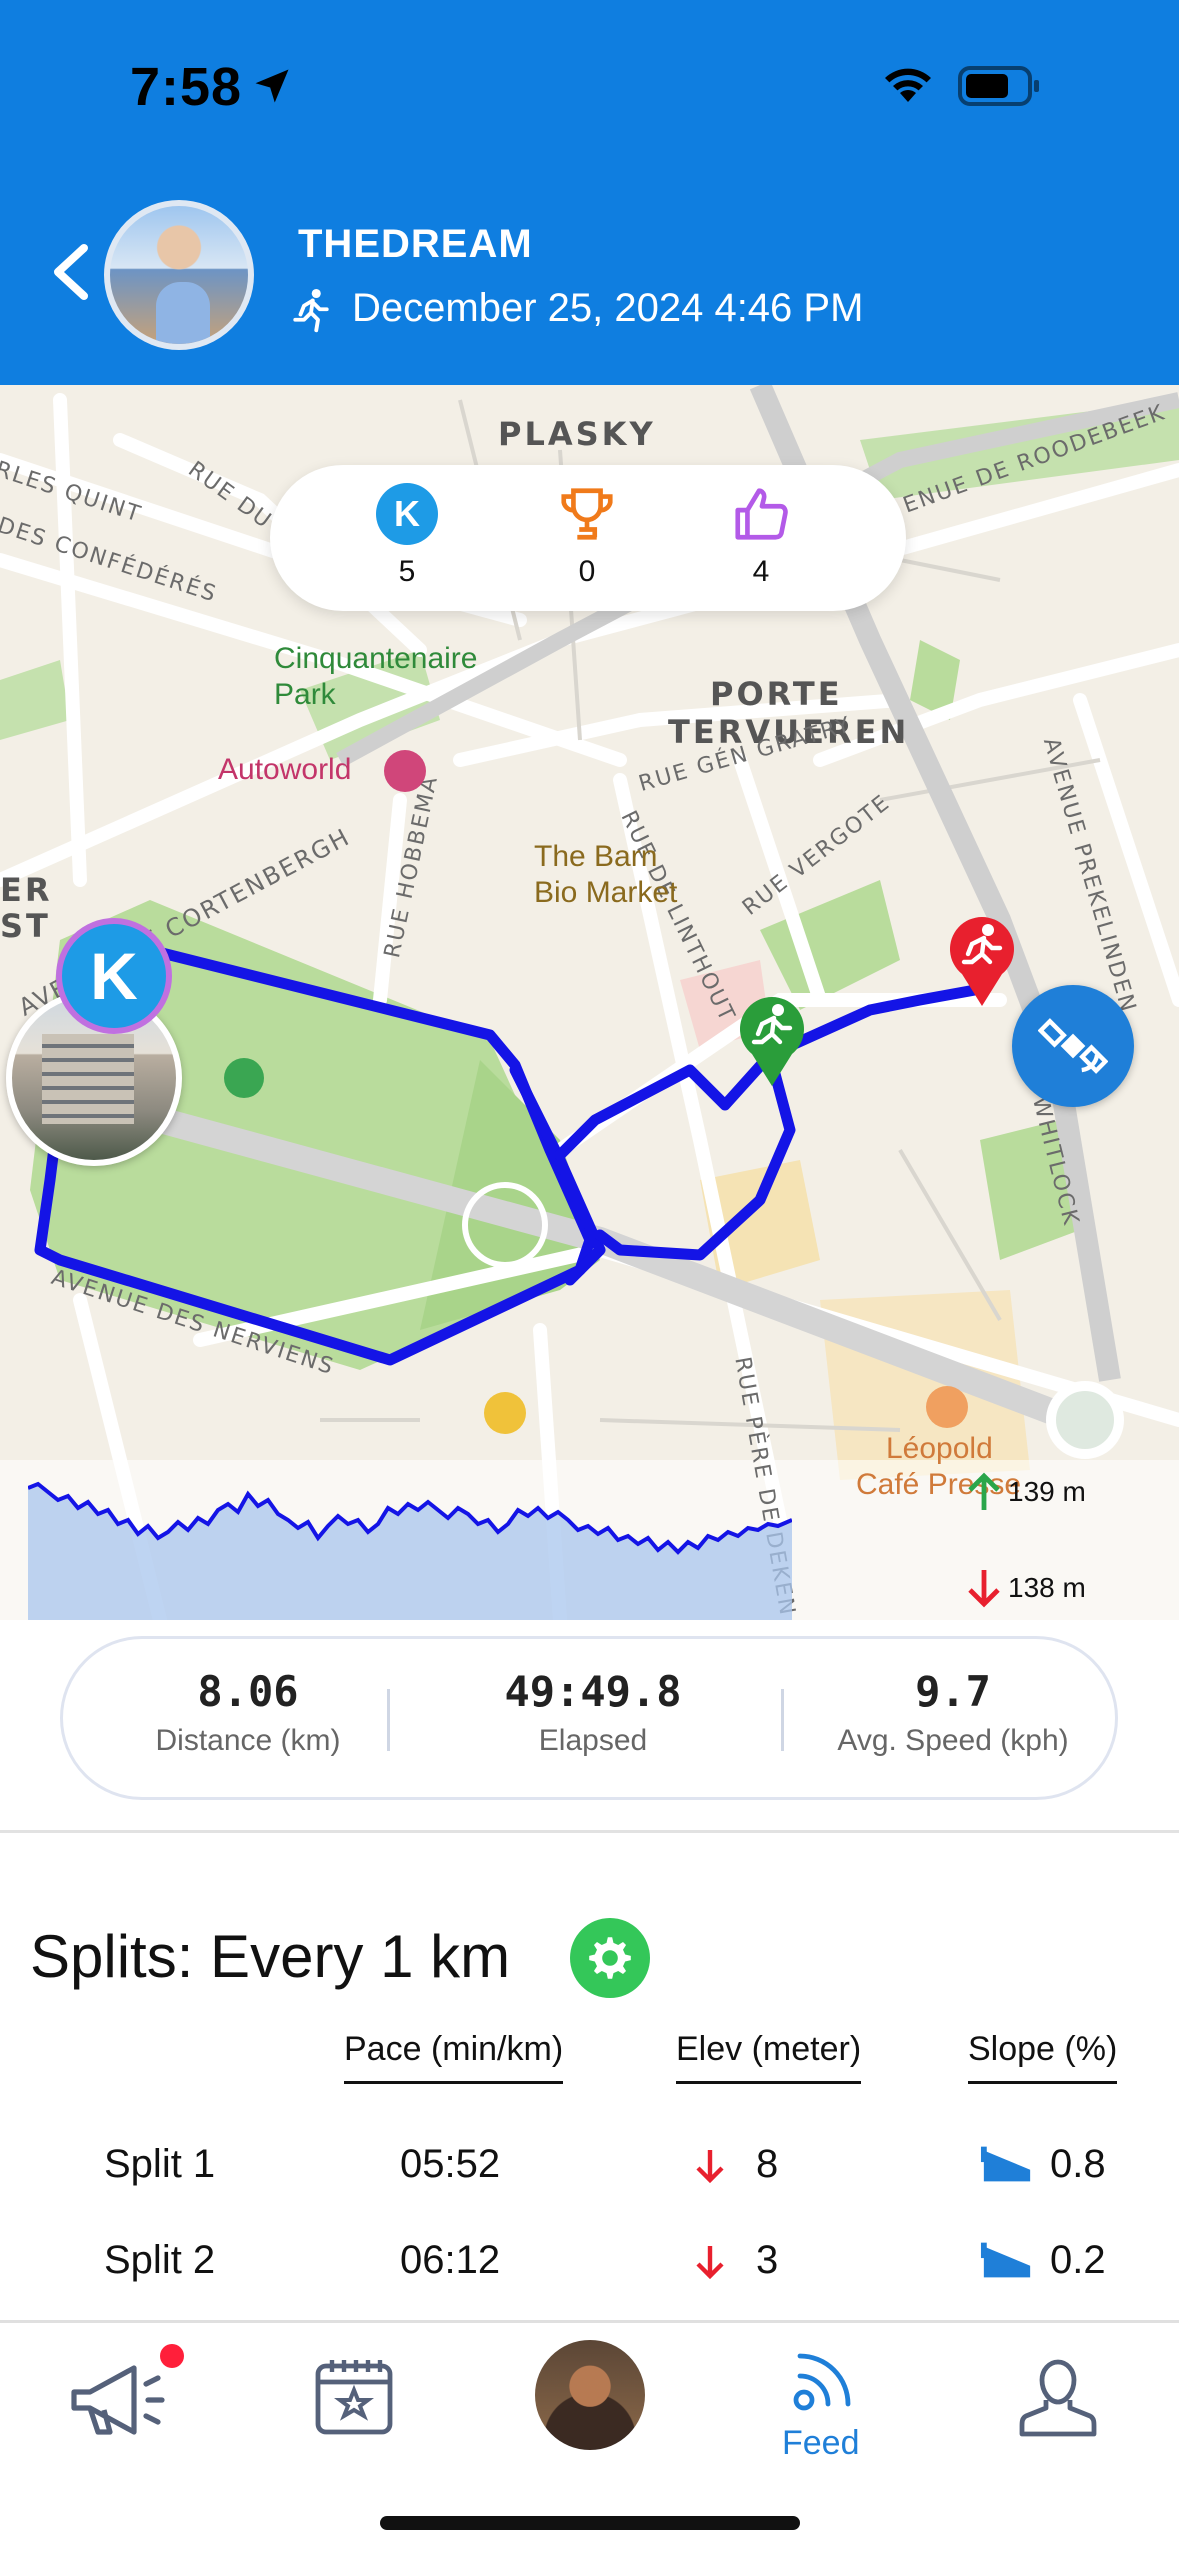 The width and height of the screenshot is (1179, 2556). I want to click on kudos-count: 5, so click(407, 571).